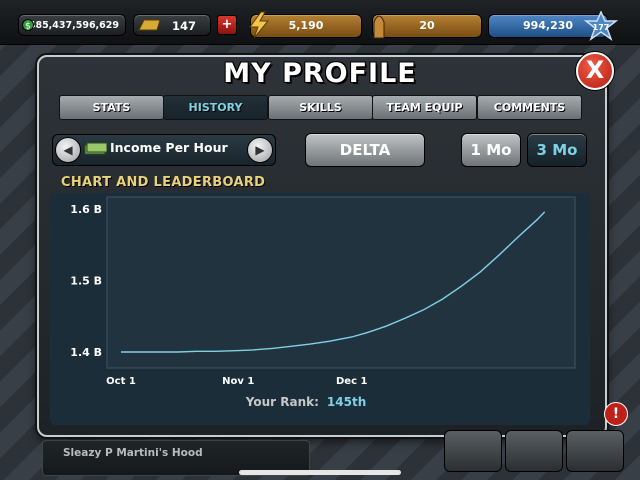 This screenshot has width=640, height=480. I want to click on level-value: 177, so click(601, 27).